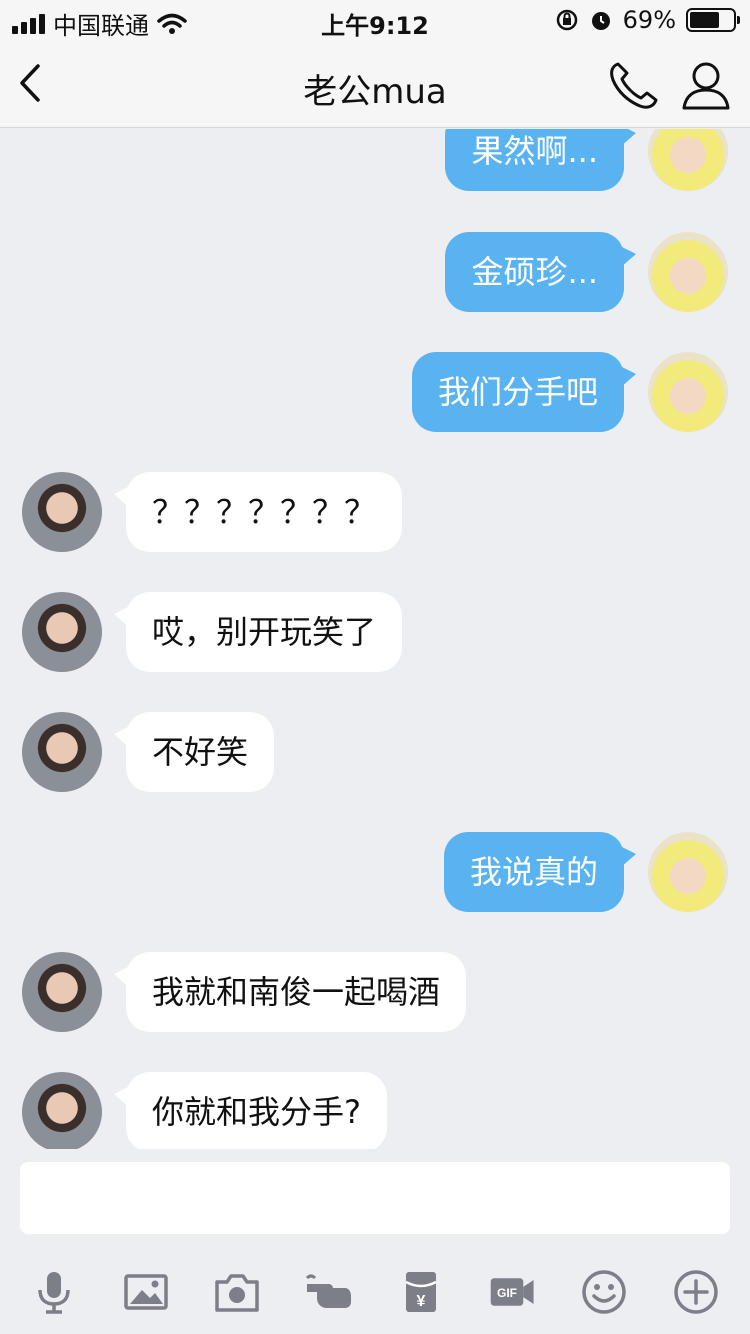  I want to click on battery-icon, so click(713, 20).